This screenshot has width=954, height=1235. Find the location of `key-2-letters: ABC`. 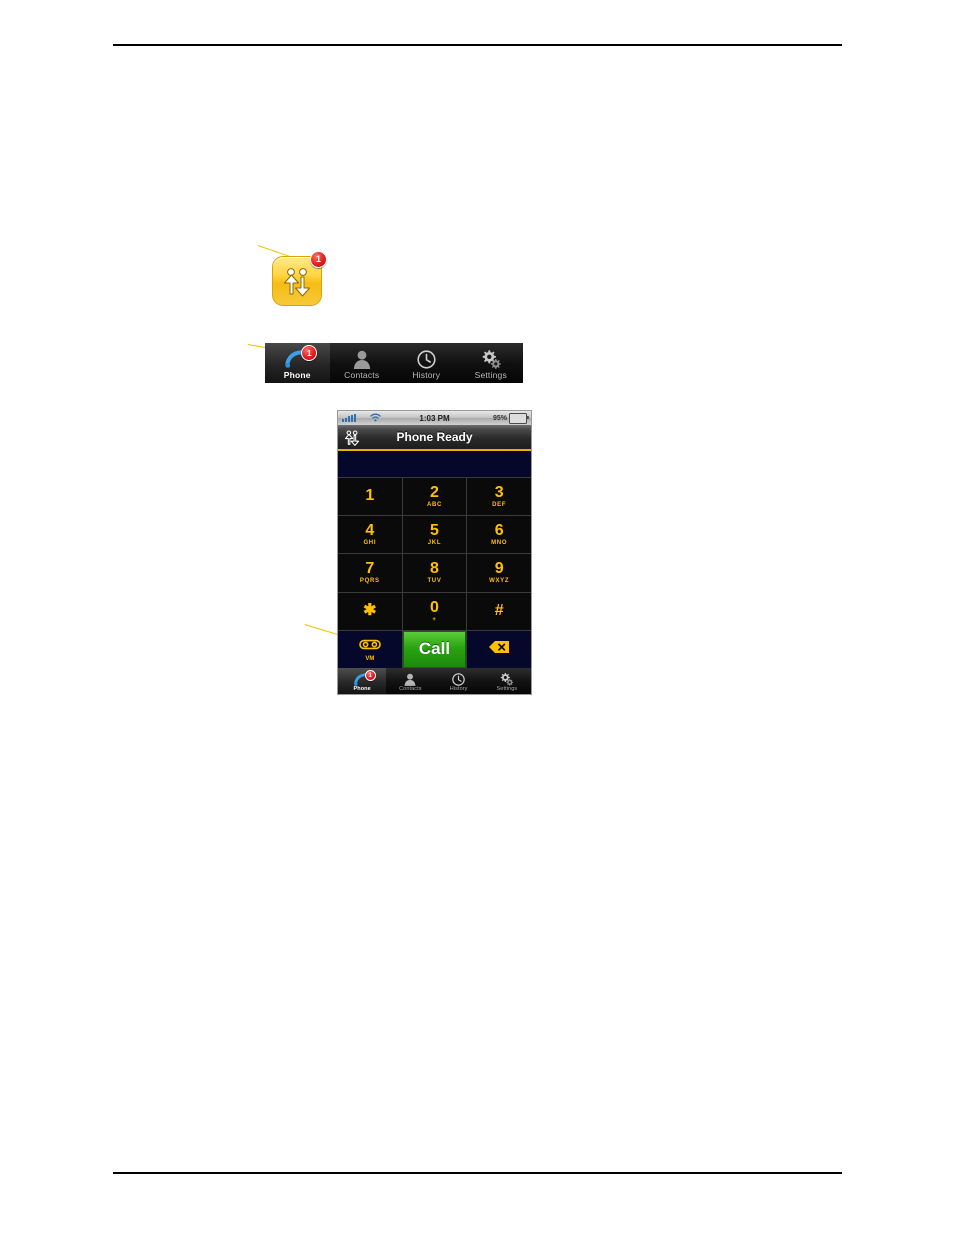

key-2-letters: ABC is located at coordinates (434, 505).